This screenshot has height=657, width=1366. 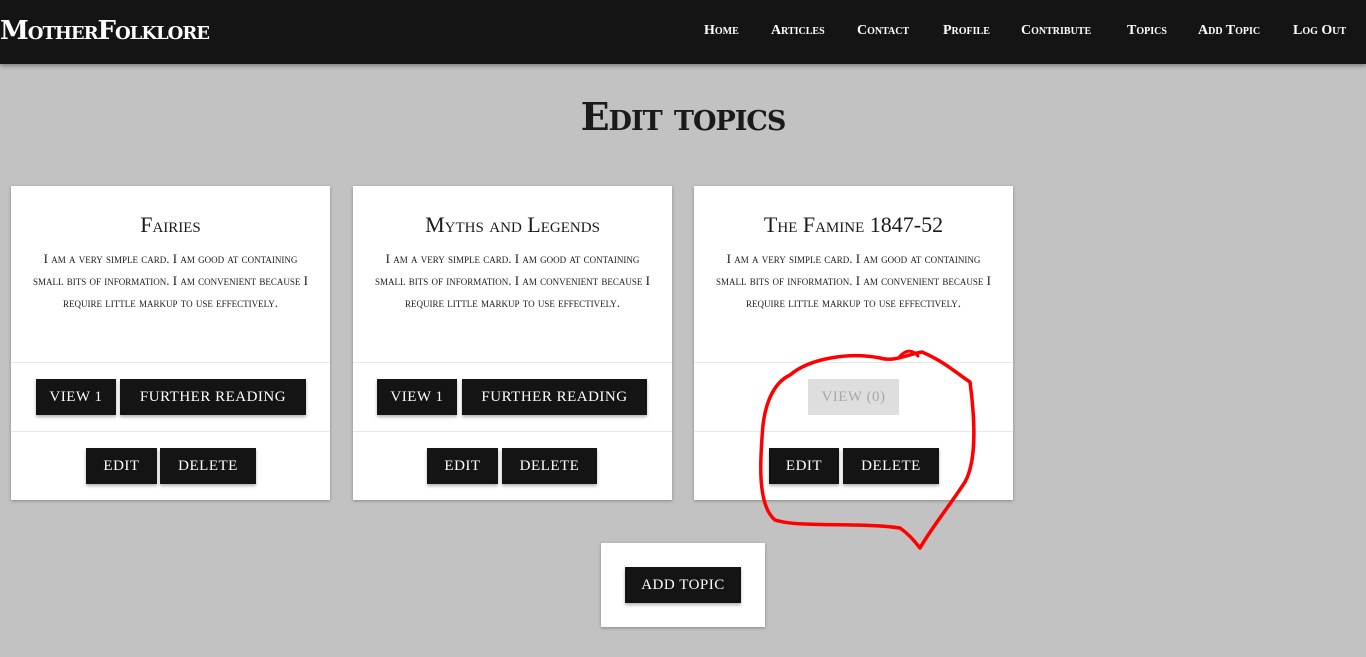 I want to click on nav-link-contact: Contact, so click(x=883, y=31).